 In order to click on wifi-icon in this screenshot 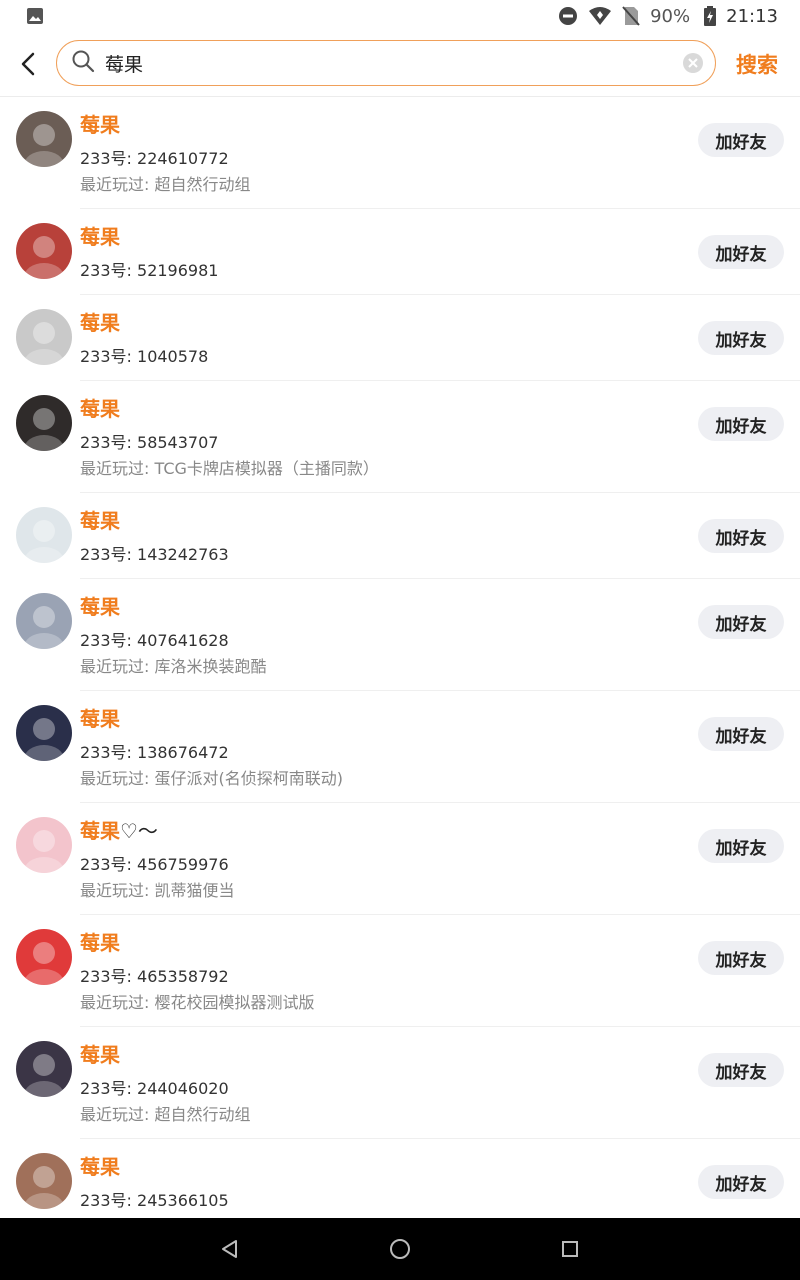, I will do `click(600, 16)`.